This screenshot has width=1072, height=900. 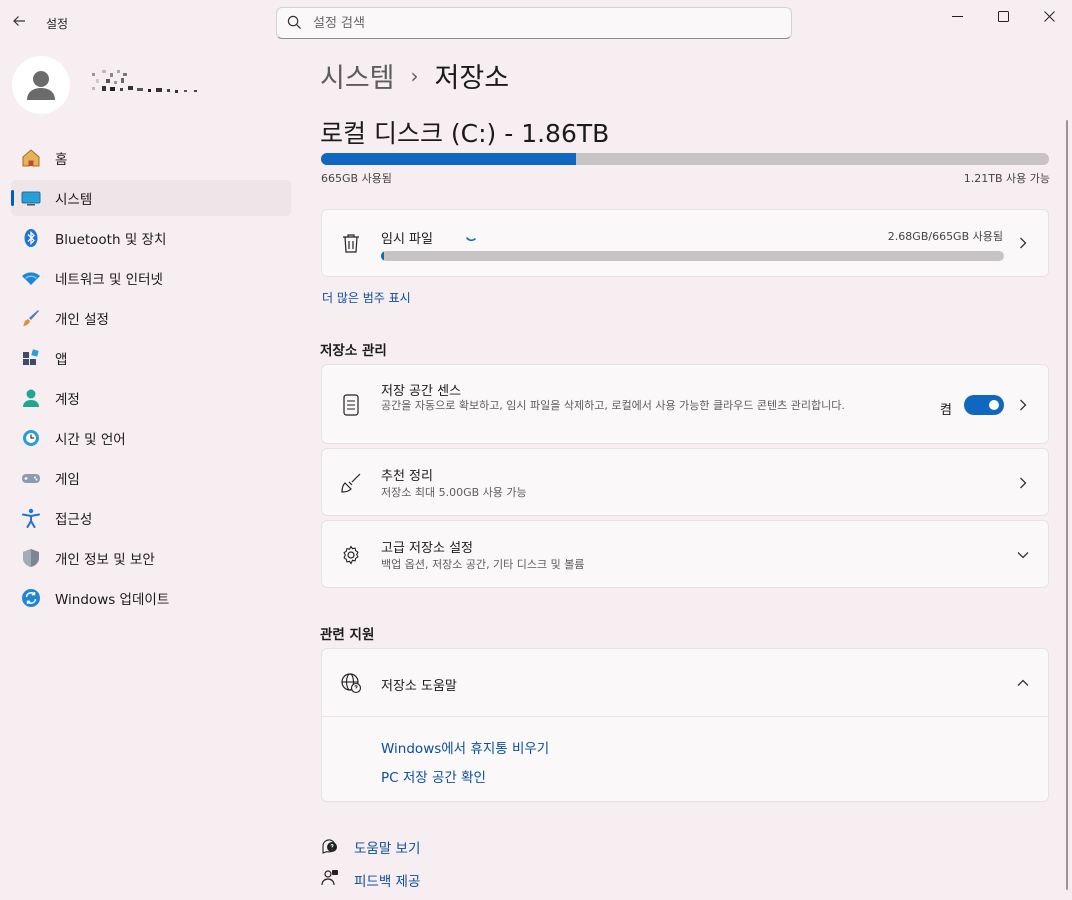 I want to click on home-icon, so click(x=31, y=158).